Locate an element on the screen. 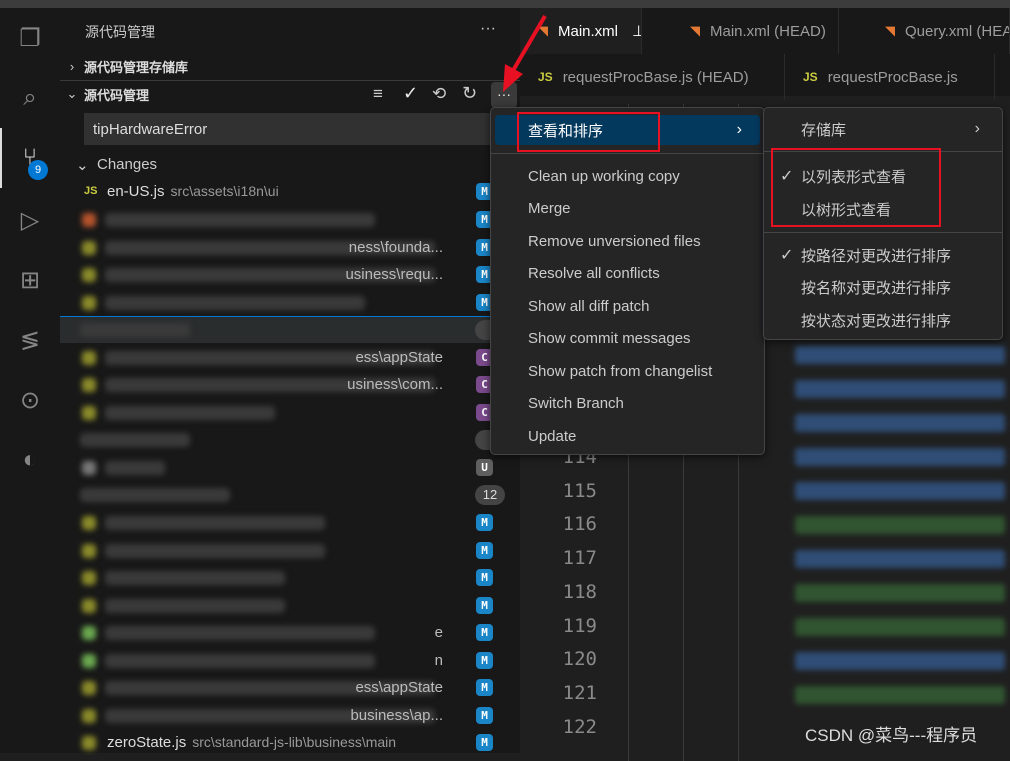  submenu-item-sort-path: ✓ 按路径对更改进行排序 is located at coordinates (883, 255).